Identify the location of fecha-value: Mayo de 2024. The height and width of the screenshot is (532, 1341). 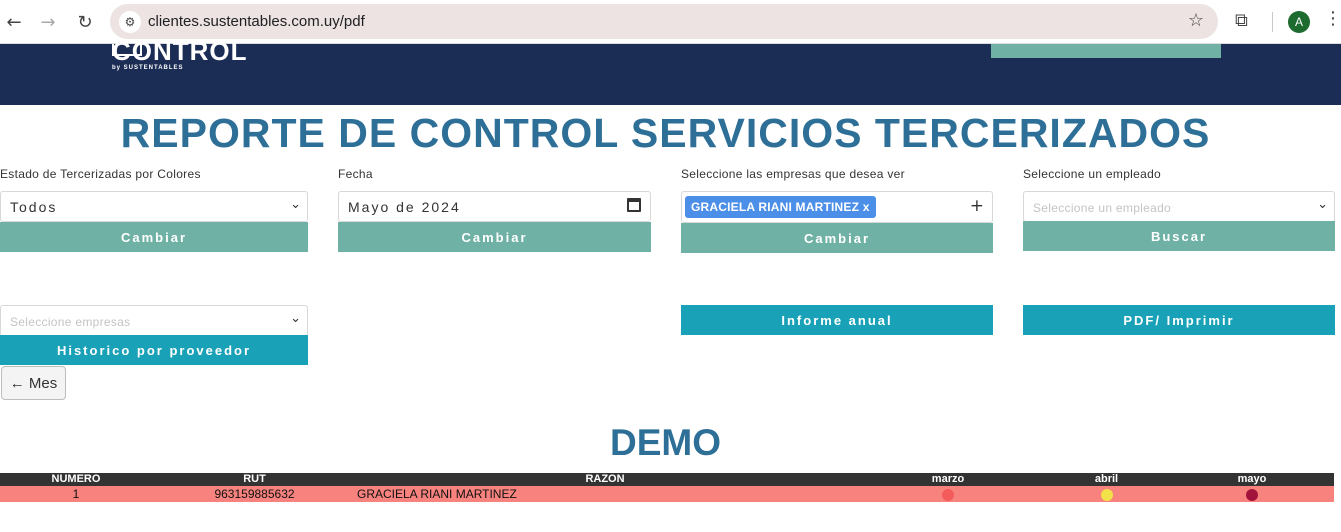
(404, 207).